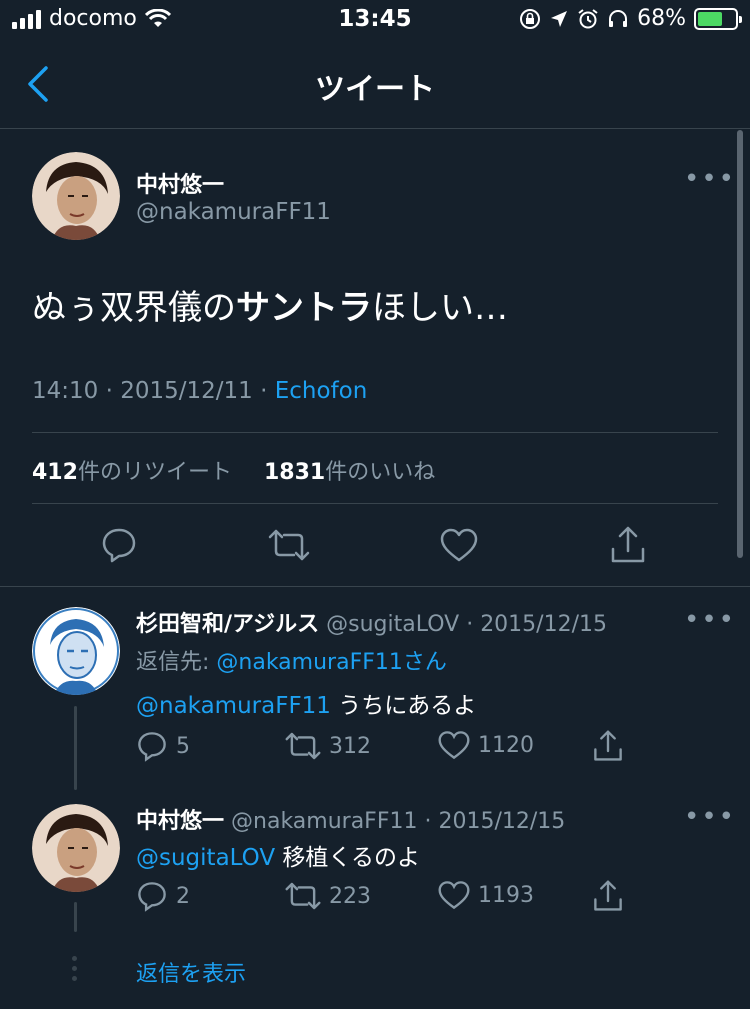  I want to click on reply-header: 杉田智和/アジルス @sugitaLOV · 2015/12/15, so click(371, 622).